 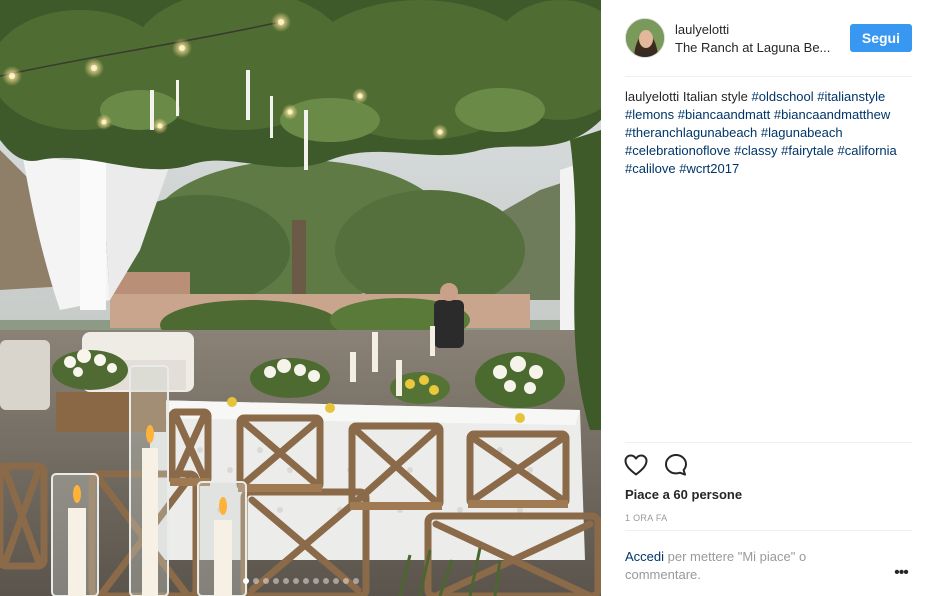 What do you see at coordinates (652, 96) in the screenshot?
I see `caption-username: laulyelotti` at bounding box center [652, 96].